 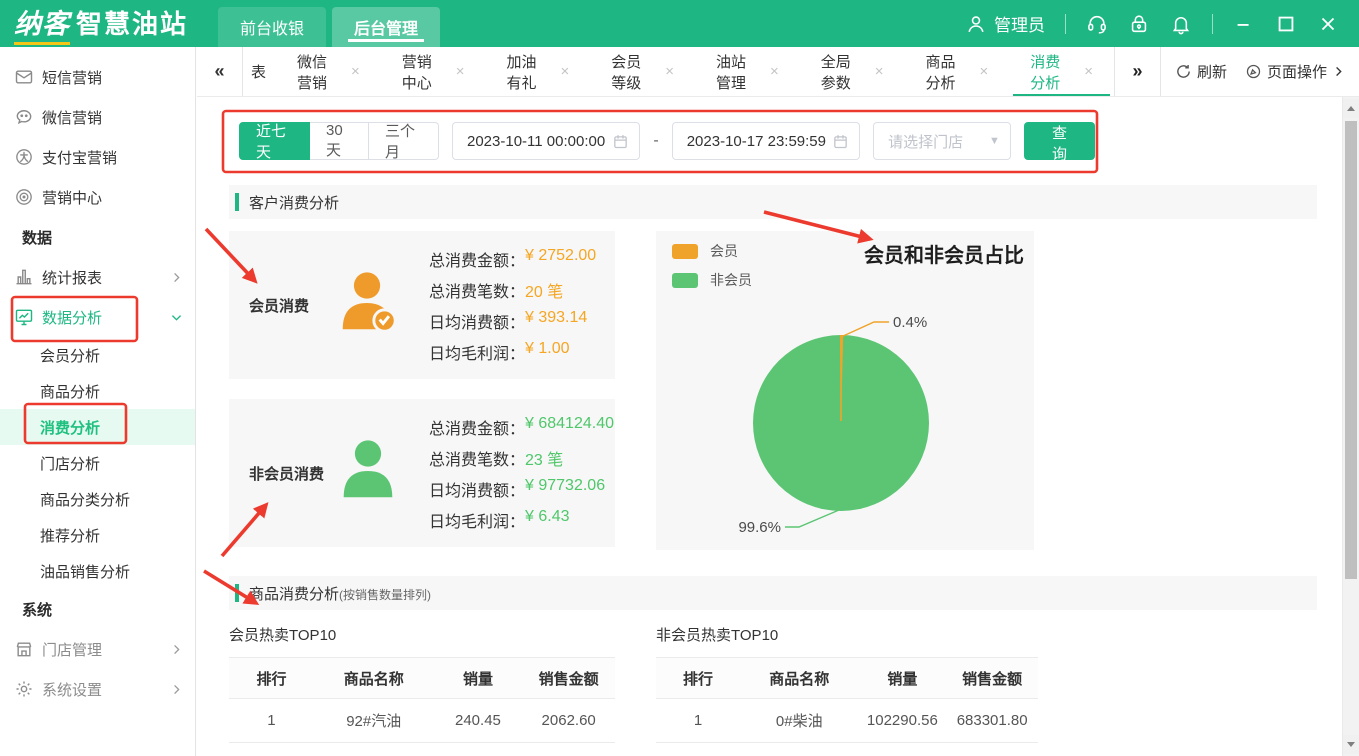 What do you see at coordinates (1351, 744) in the screenshot?
I see `scroll-down-button` at bounding box center [1351, 744].